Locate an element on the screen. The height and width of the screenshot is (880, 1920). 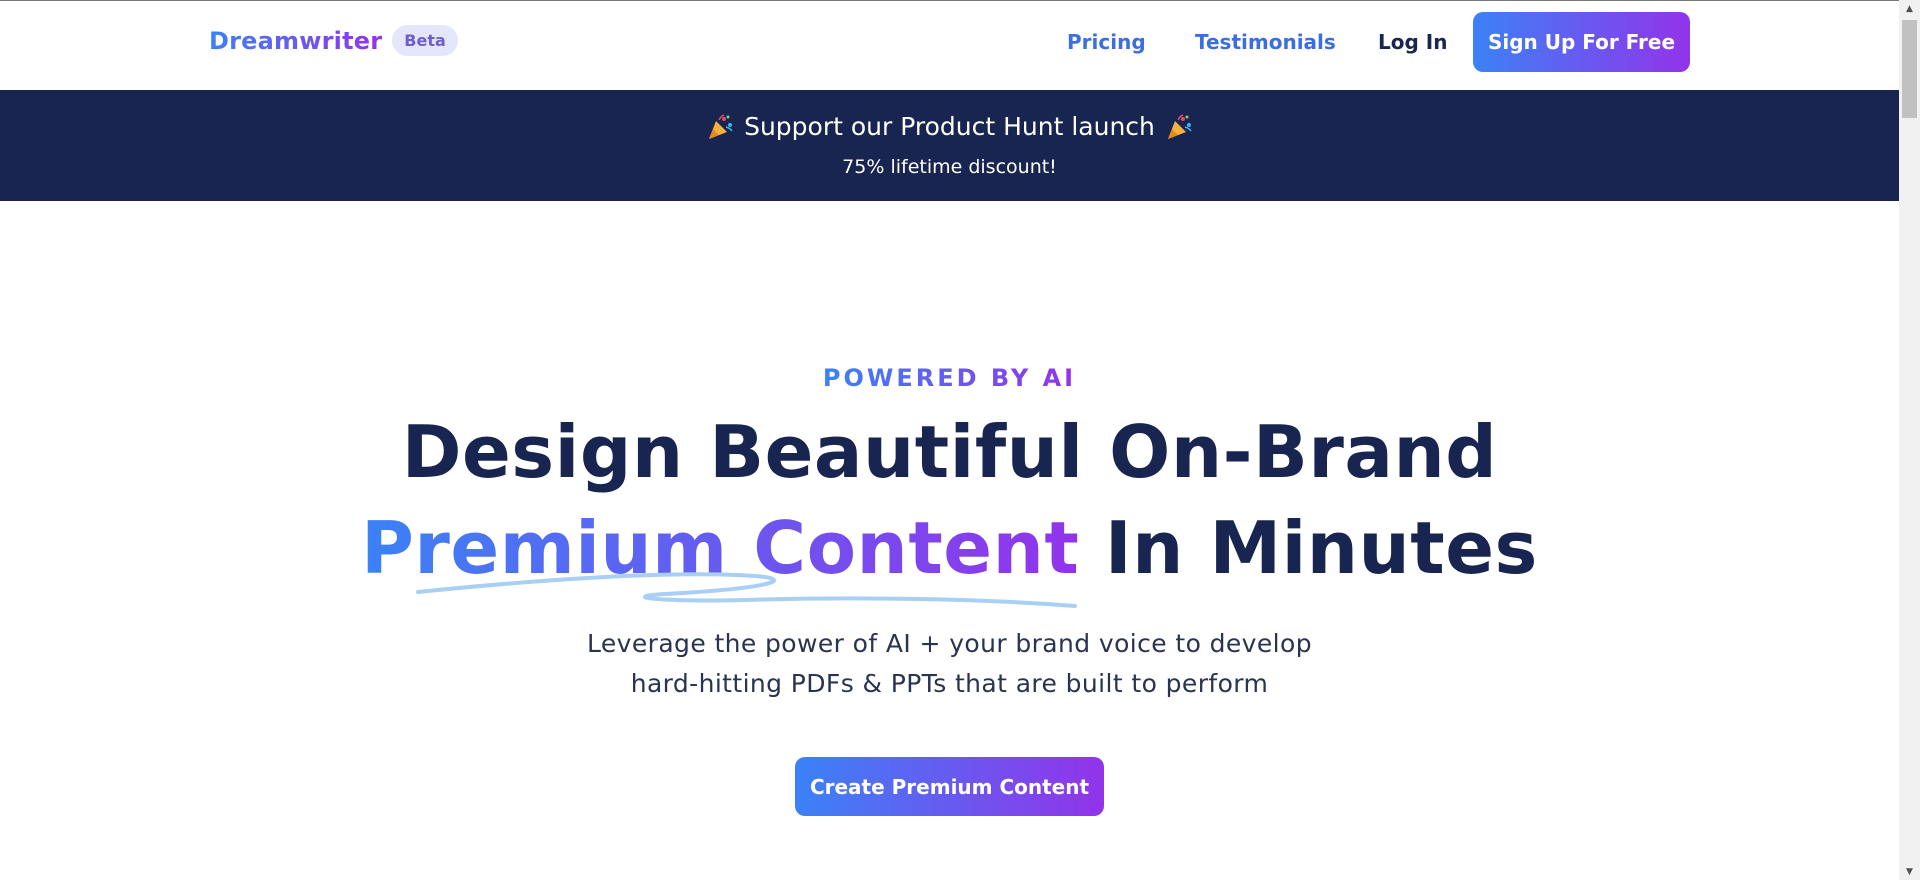
signup-button: Sign Up For Free is located at coordinates (1581, 42).